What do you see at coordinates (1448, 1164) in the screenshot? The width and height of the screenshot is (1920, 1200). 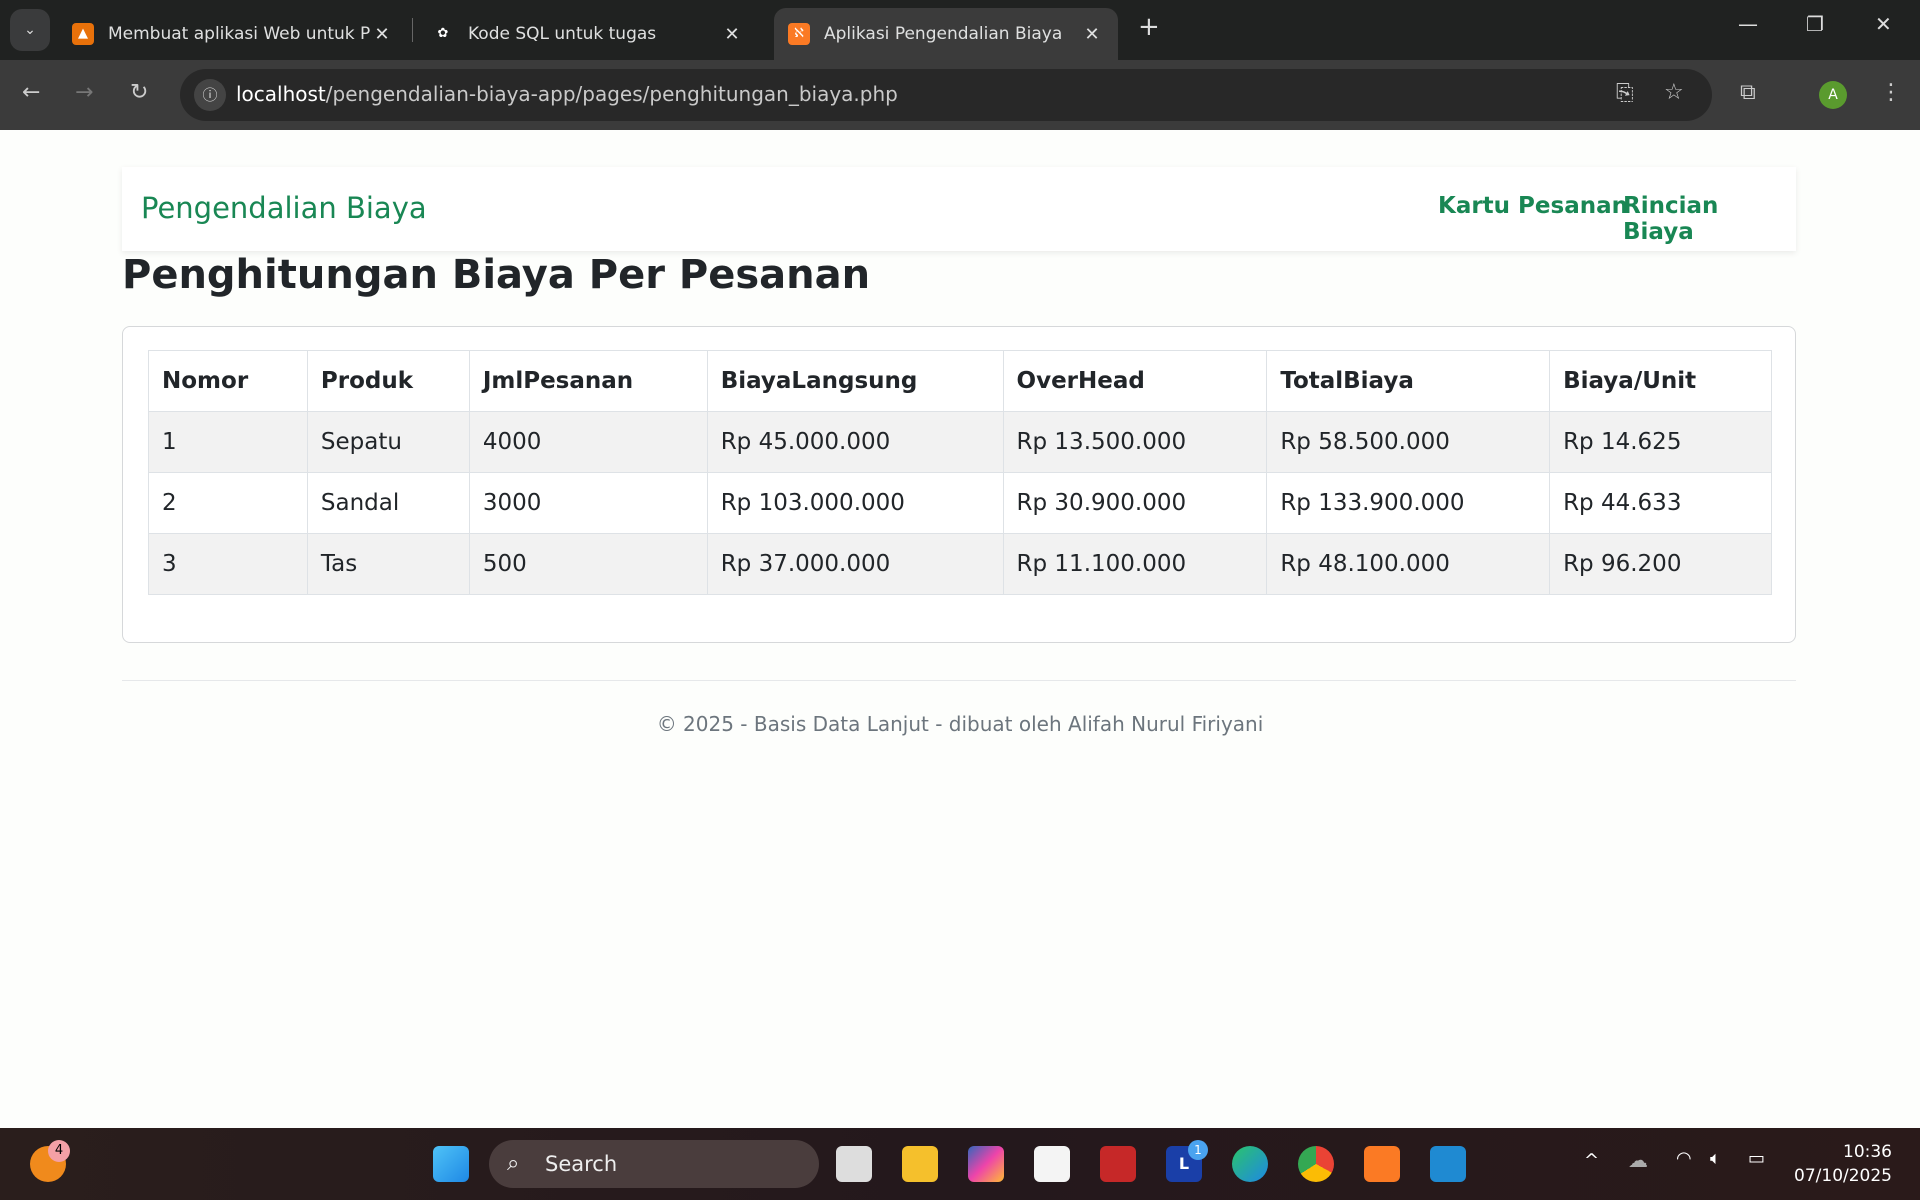 I see `vscode-icon` at bounding box center [1448, 1164].